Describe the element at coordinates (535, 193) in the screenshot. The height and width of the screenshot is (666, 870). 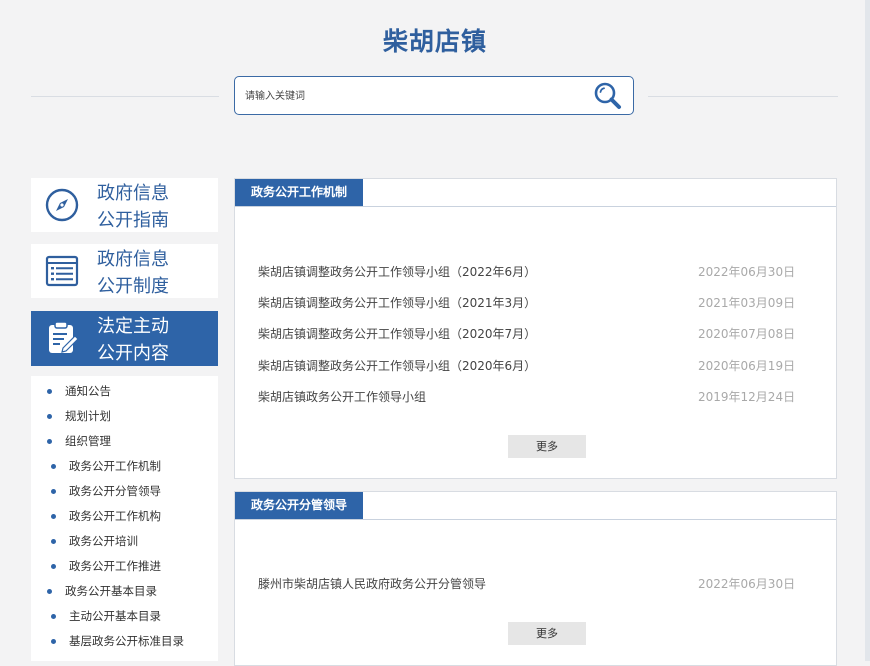
I see `panel-header: 政务公开工作机制` at that location.